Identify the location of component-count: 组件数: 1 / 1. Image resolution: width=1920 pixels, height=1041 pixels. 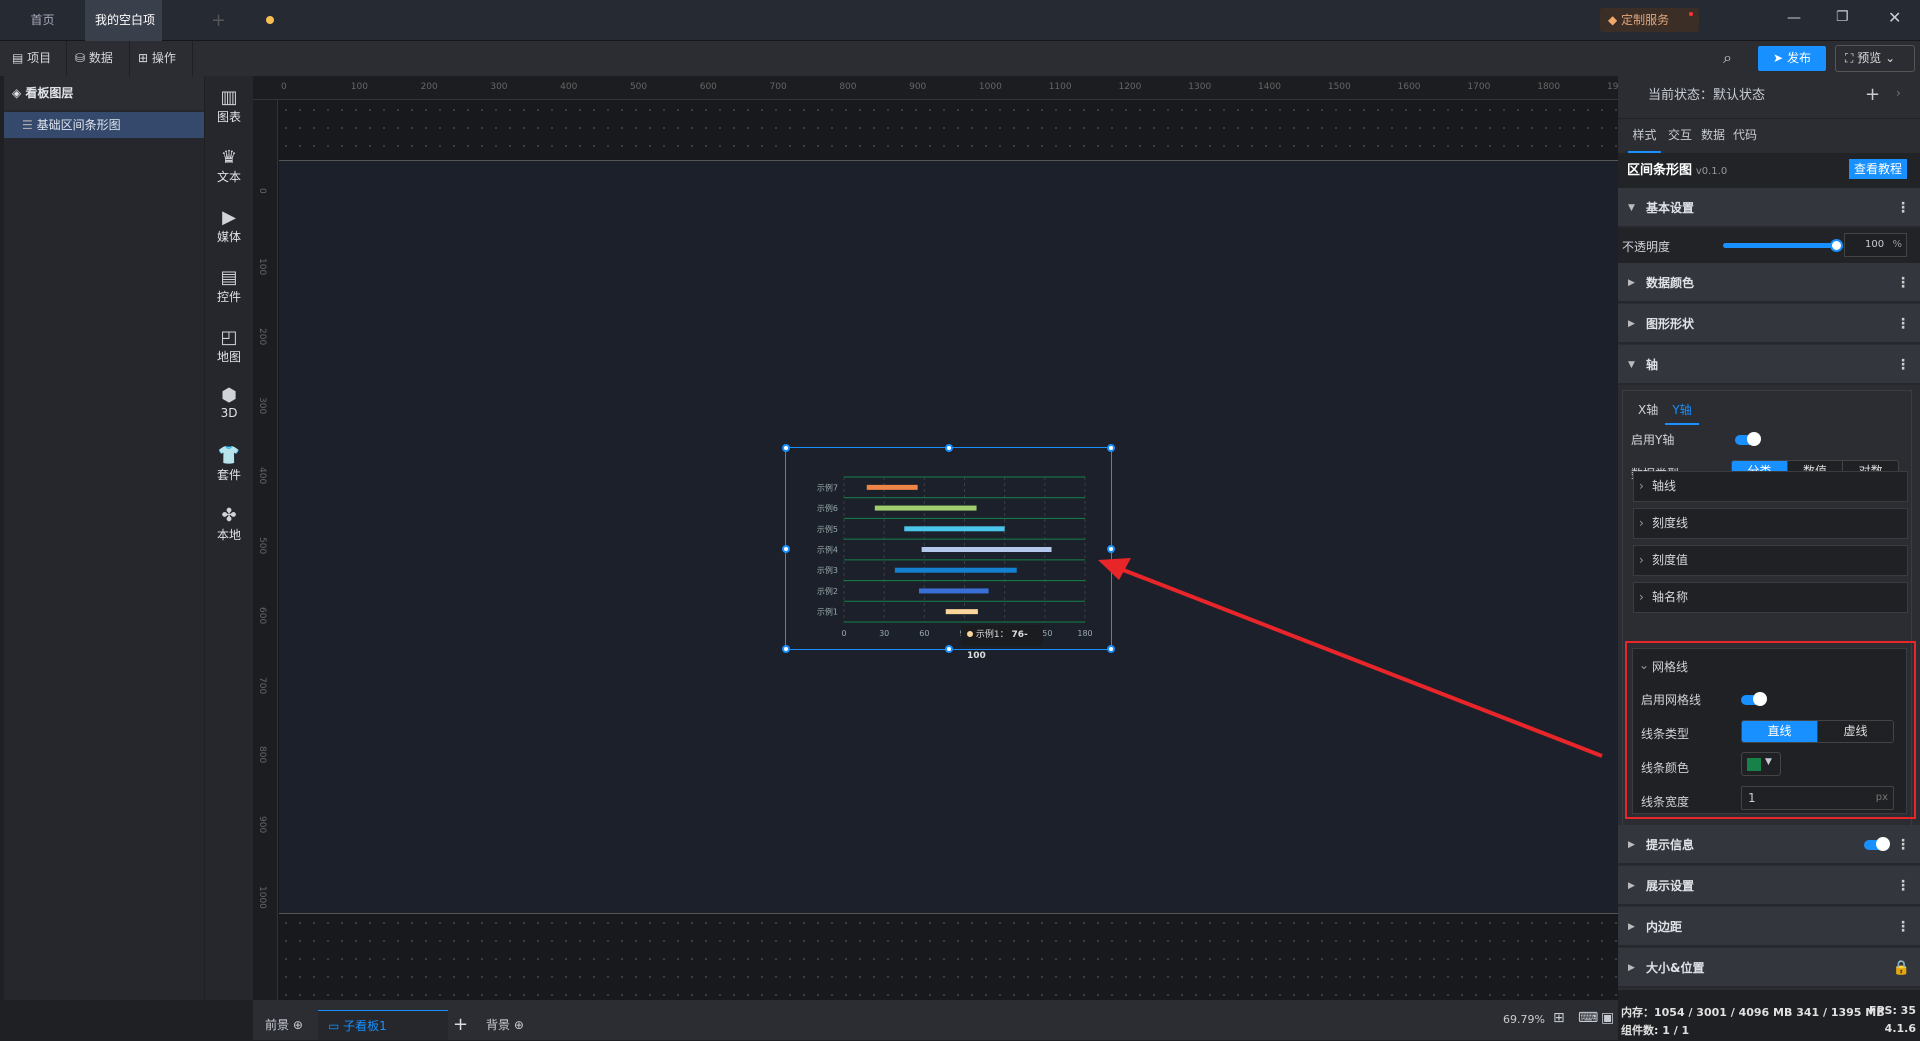
(1655, 1030).